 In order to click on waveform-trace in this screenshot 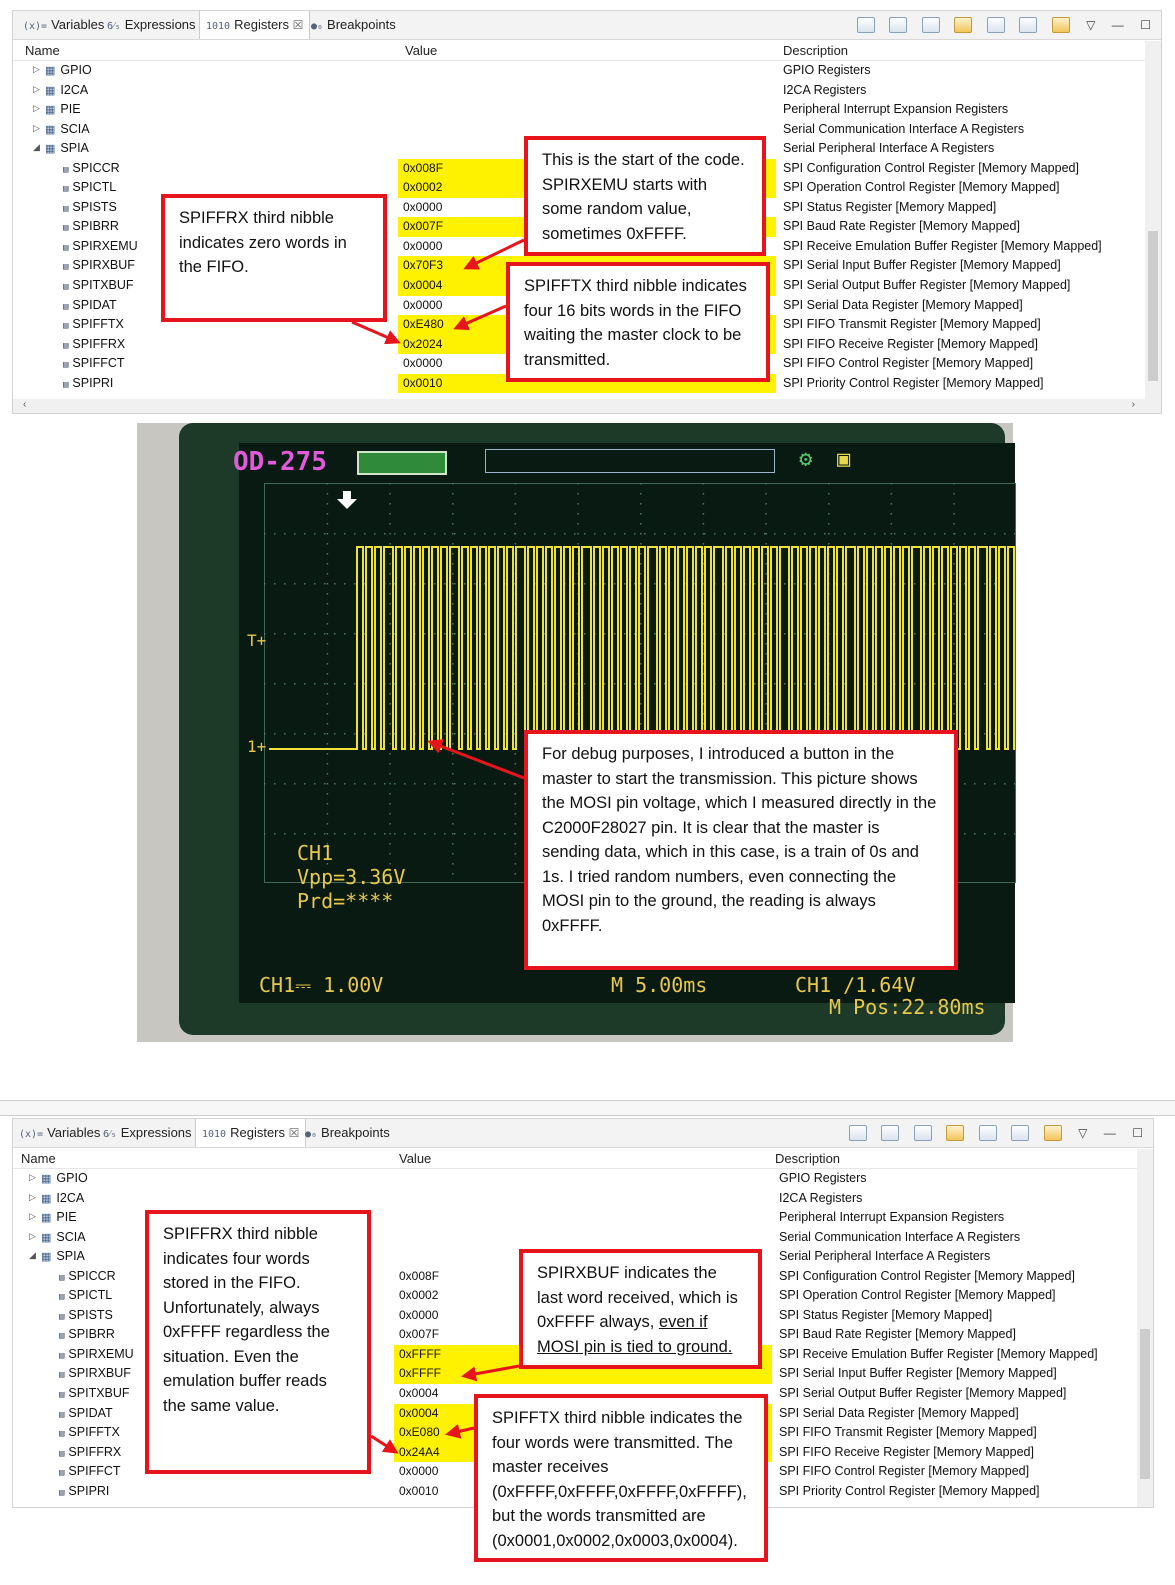, I will do `click(642, 648)`.